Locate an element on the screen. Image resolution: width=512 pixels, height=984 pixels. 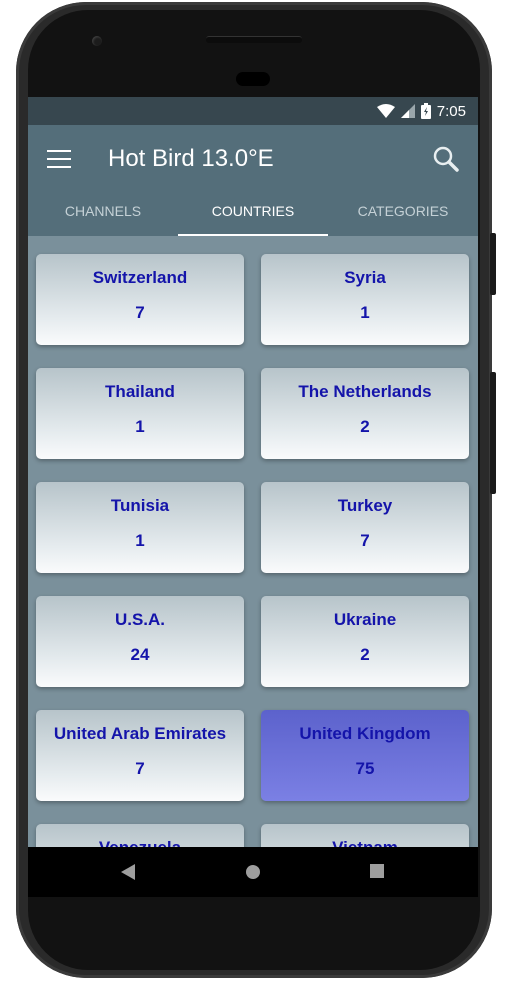
country-card-selected: United Kingdom 75 is located at coordinates (365, 755).